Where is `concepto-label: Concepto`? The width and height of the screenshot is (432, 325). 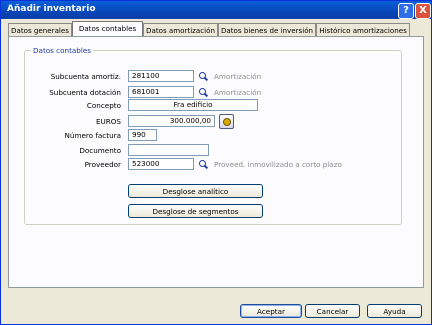 concepto-label: Concepto is located at coordinates (103, 105).